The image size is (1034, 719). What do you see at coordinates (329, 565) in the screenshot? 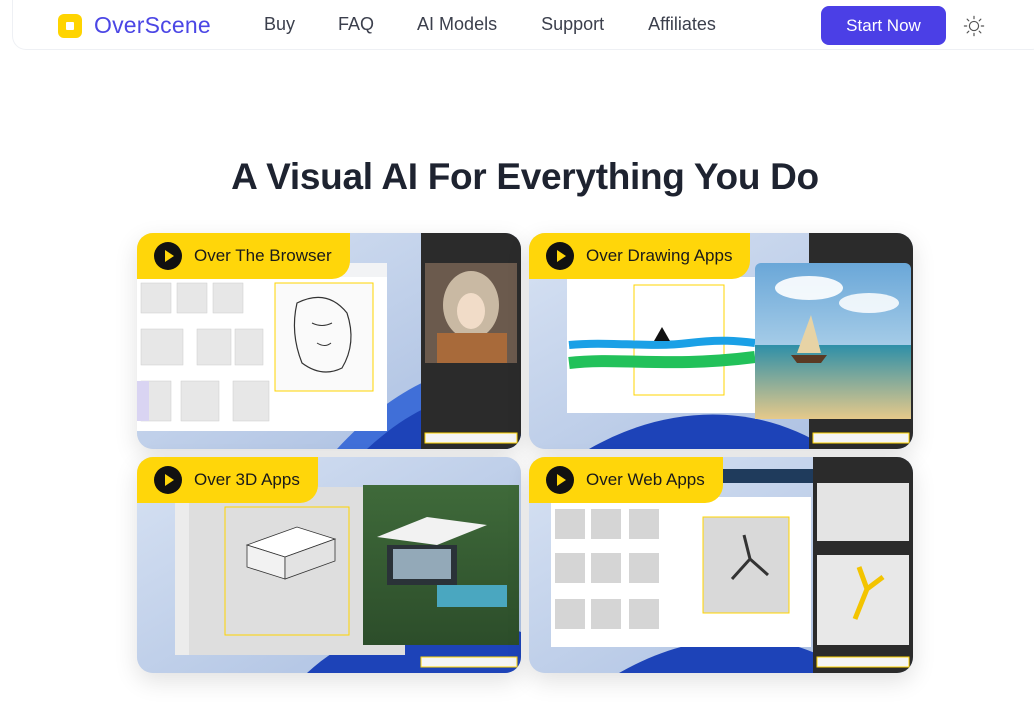
I see `card-over-3d-apps: Over 3D Apps` at bounding box center [329, 565].